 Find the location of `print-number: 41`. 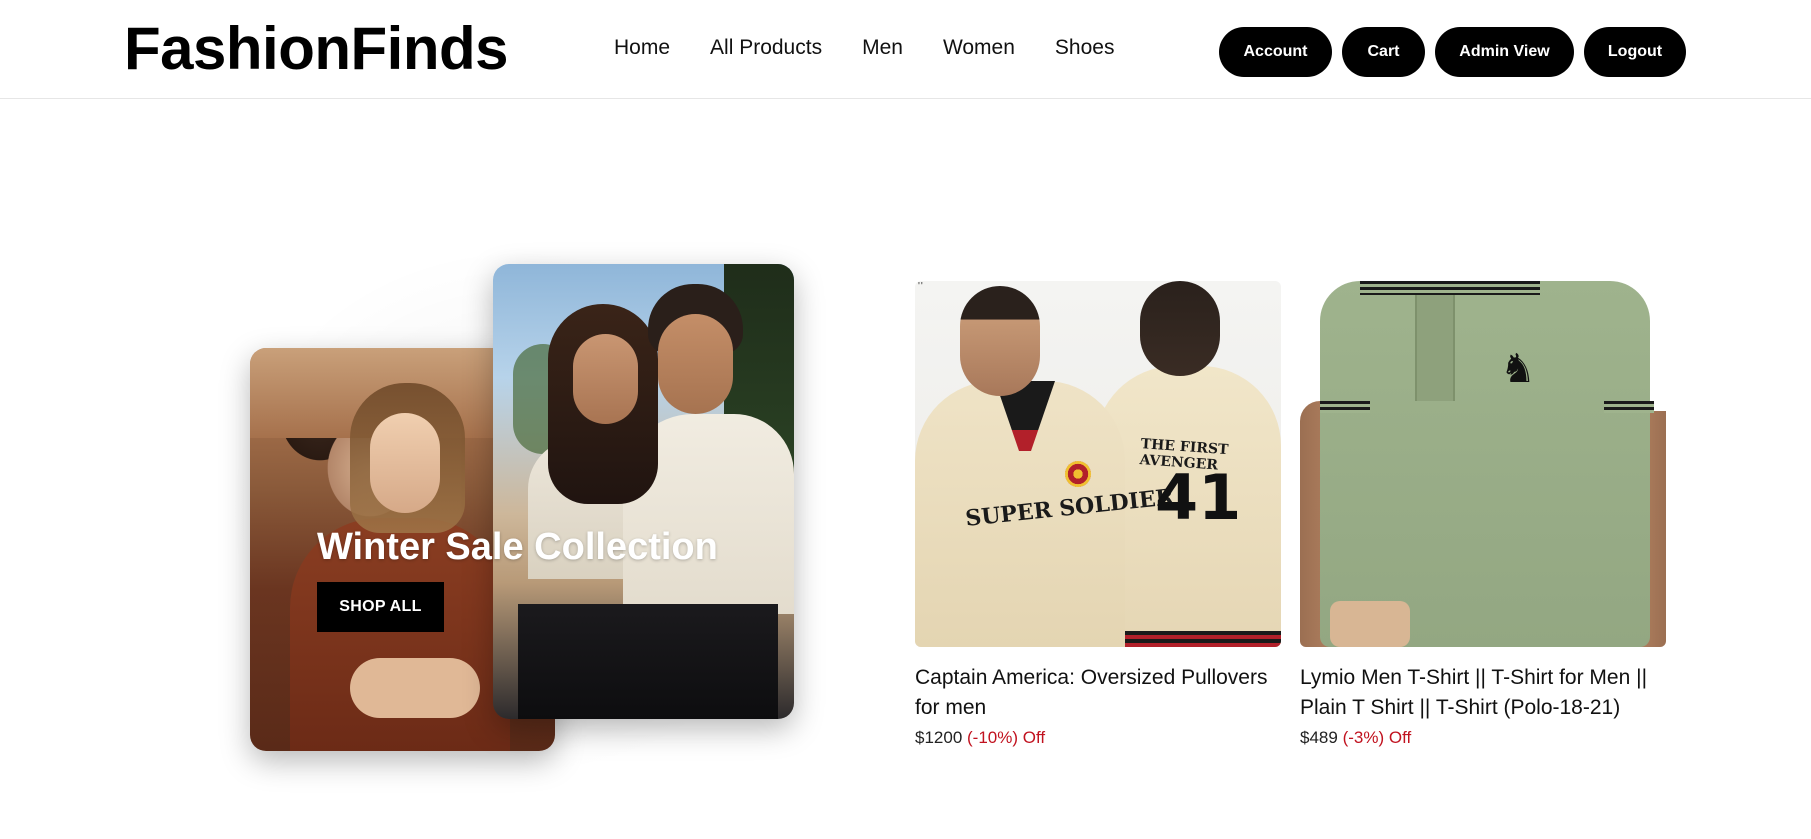

print-number: 41 is located at coordinates (1198, 497).